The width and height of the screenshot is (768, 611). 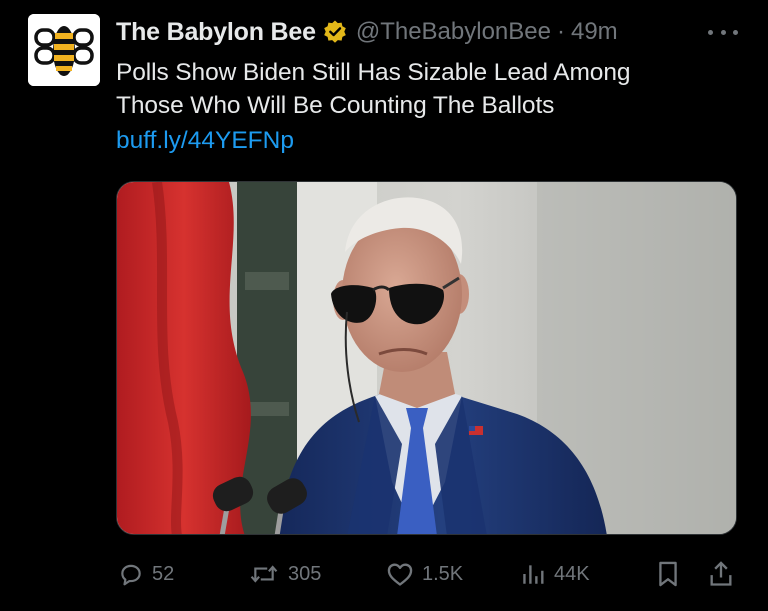 What do you see at coordinates (305, 573) in the screenshot?
I see `repost-count: 305` at bounding box center [305, 573].